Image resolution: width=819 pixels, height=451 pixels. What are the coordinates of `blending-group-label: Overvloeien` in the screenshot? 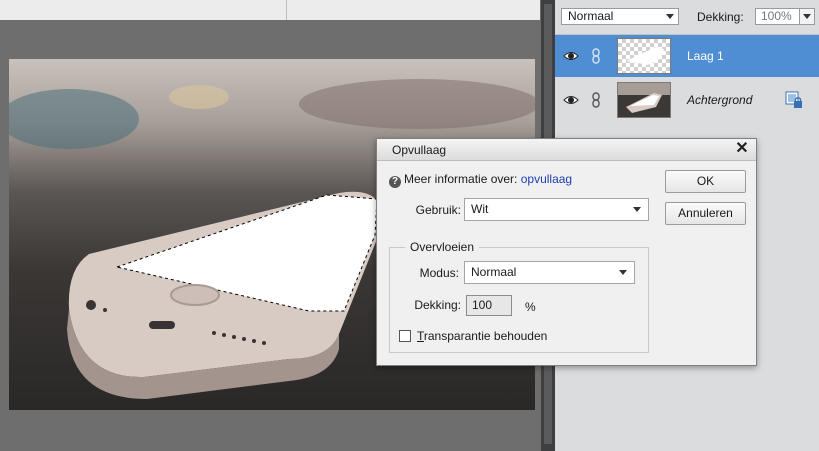 It's located at (442, 247).